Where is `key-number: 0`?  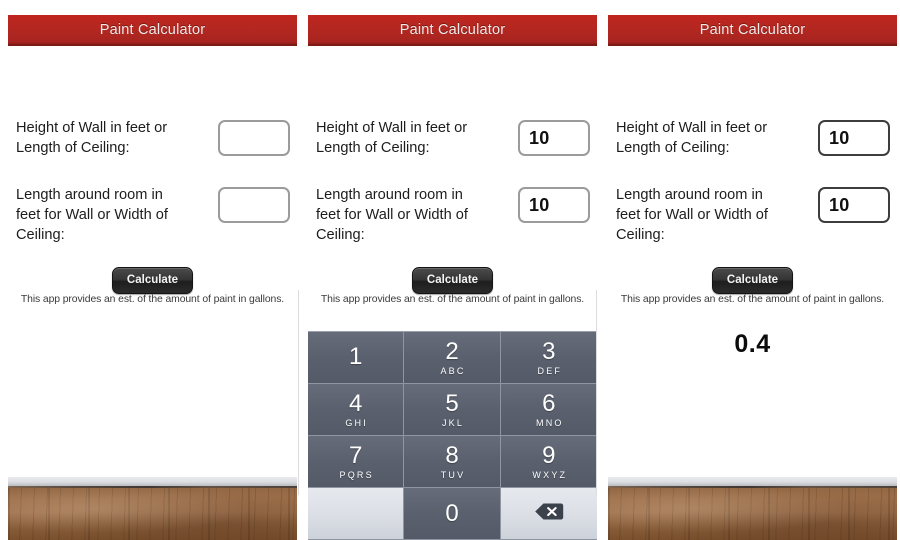
key-number: 0 is located at coordinates (452, 513).